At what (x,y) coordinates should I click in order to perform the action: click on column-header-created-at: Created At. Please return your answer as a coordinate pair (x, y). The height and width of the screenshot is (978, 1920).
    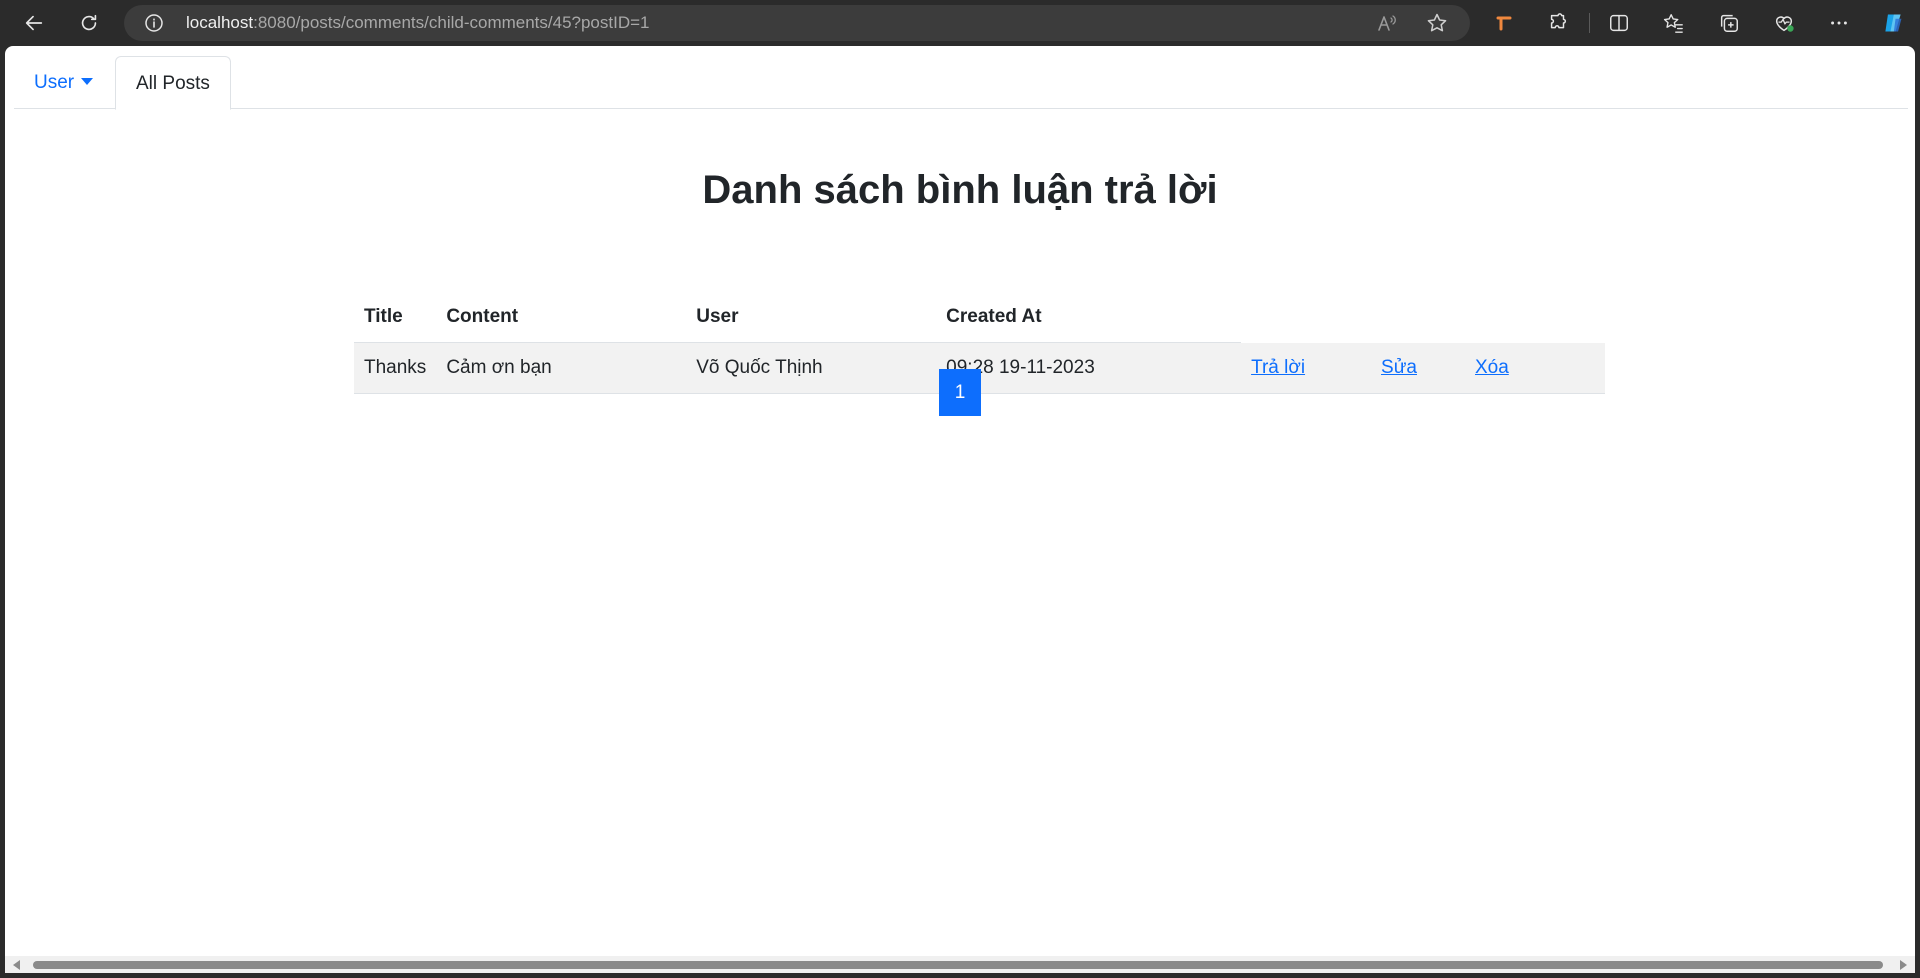
    Looking at the image, I should click on (1089, 317).